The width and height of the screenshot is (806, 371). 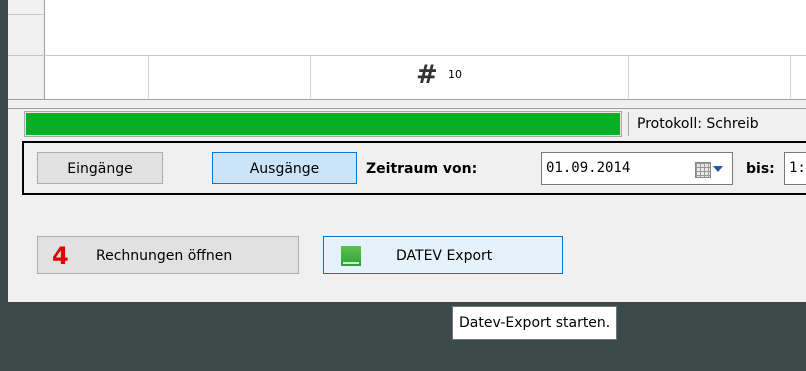 What do you see at coordinates (535, 323) in the screenshot?
I see `tooltip: Datev-Export starten.` at bounding box center [535, 323].